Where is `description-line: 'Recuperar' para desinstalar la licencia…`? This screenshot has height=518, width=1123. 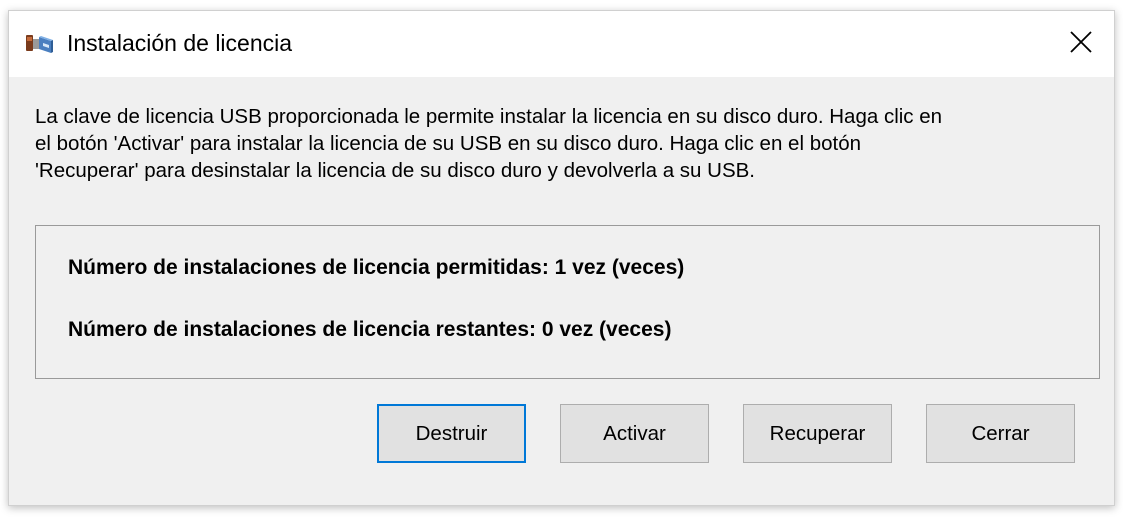
description-line: 'Recuperar' para desinstalar la licencia… is located at coordinates (395, 170).